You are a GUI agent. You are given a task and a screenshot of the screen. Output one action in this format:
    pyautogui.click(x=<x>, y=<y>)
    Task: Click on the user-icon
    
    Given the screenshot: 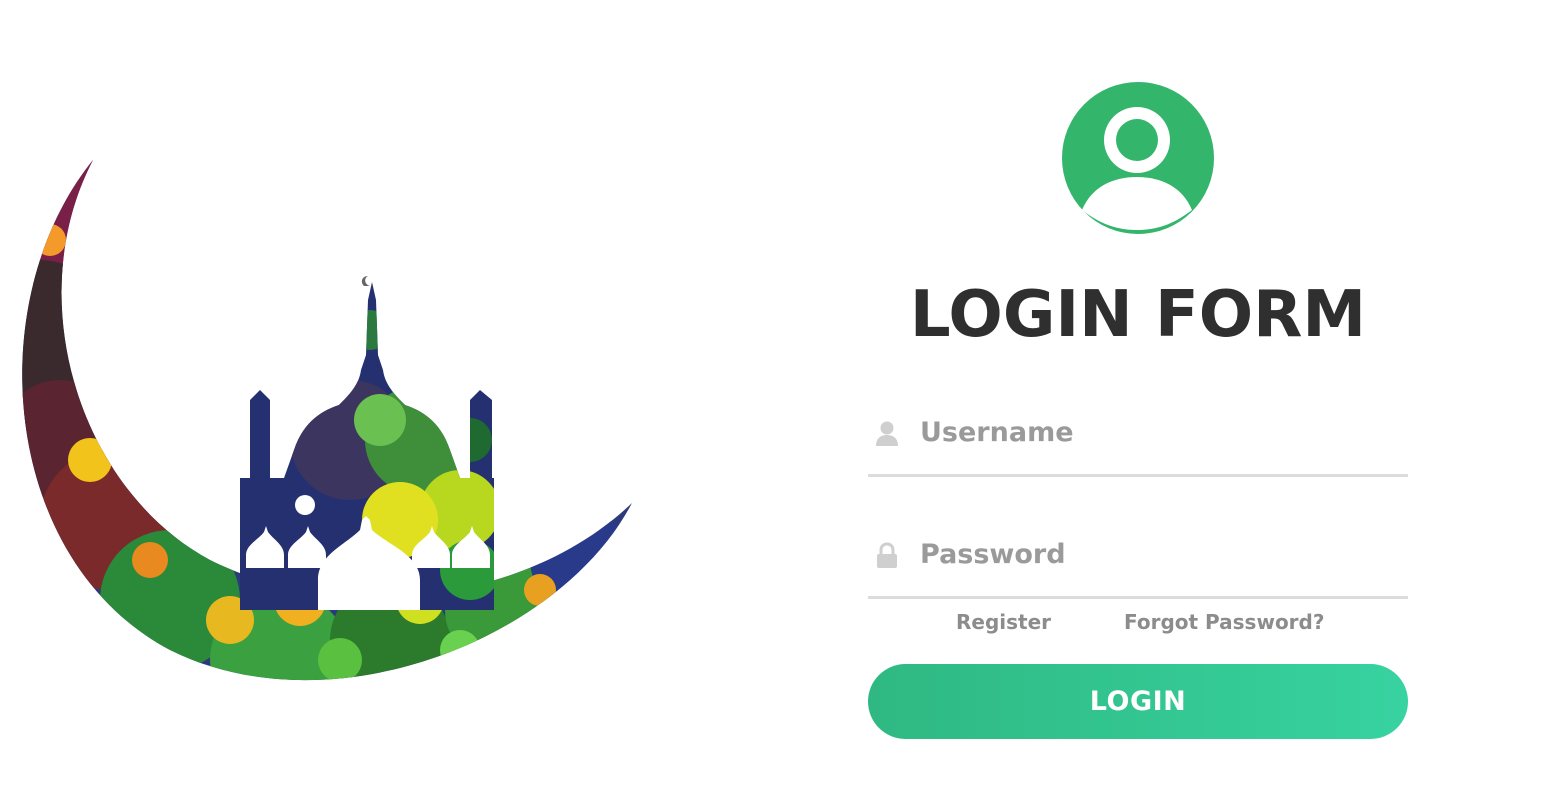 What is the action you would take?
    pyautogui.click(x=887, y=434)
    